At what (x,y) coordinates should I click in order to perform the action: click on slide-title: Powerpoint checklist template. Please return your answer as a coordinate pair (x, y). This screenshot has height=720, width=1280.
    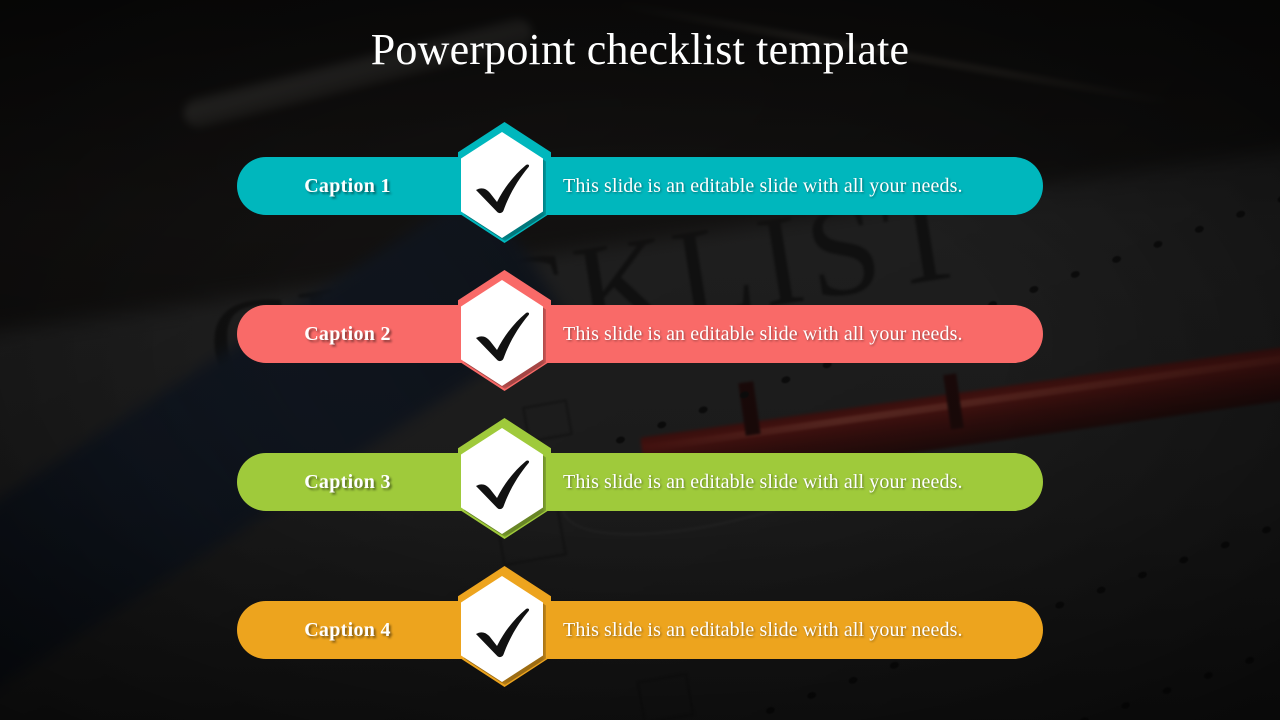
    Looking at the image, I should click on (640, 49).